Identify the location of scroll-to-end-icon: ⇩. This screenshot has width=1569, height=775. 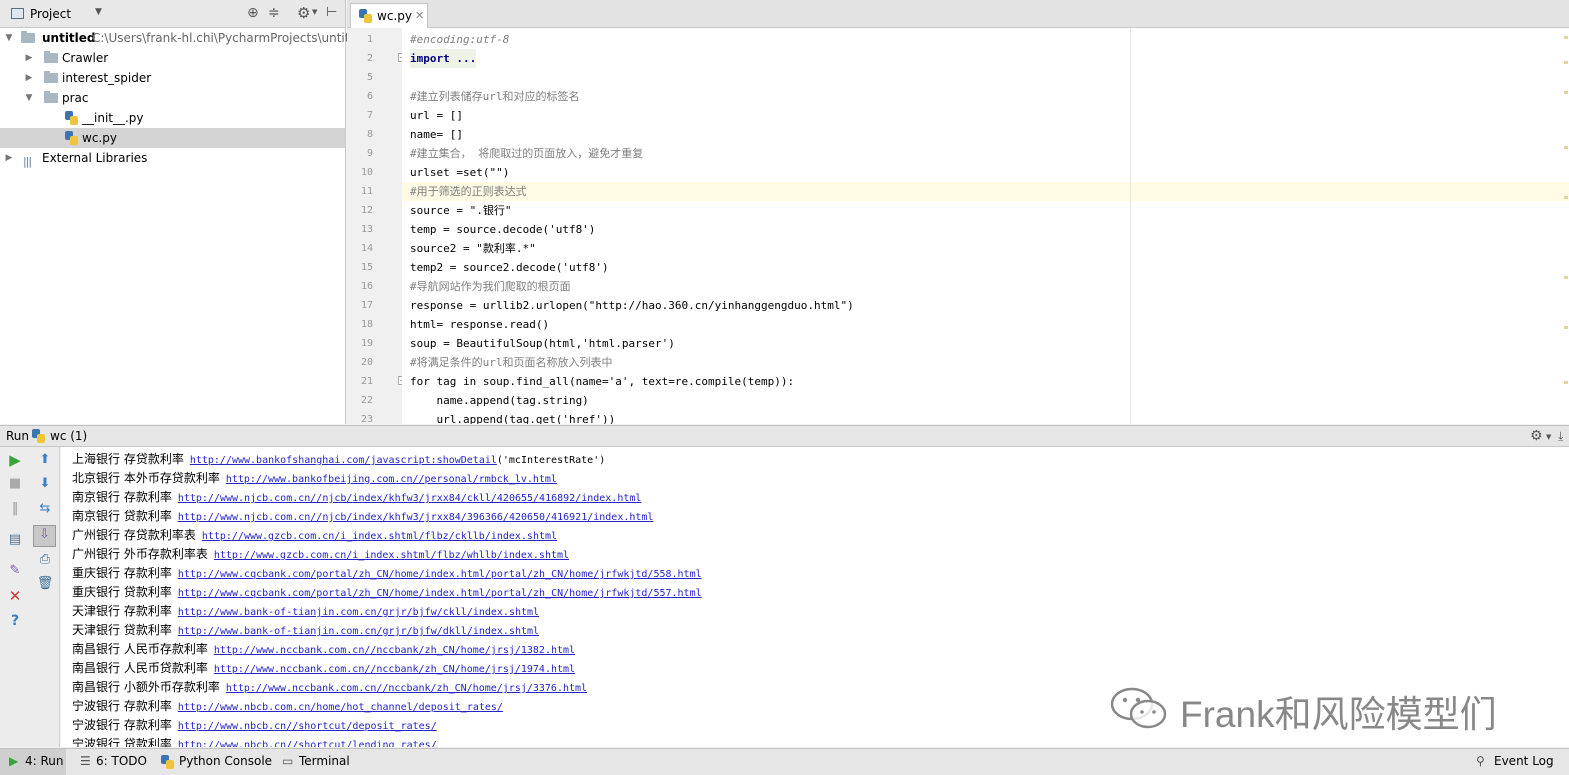
(44, 536).